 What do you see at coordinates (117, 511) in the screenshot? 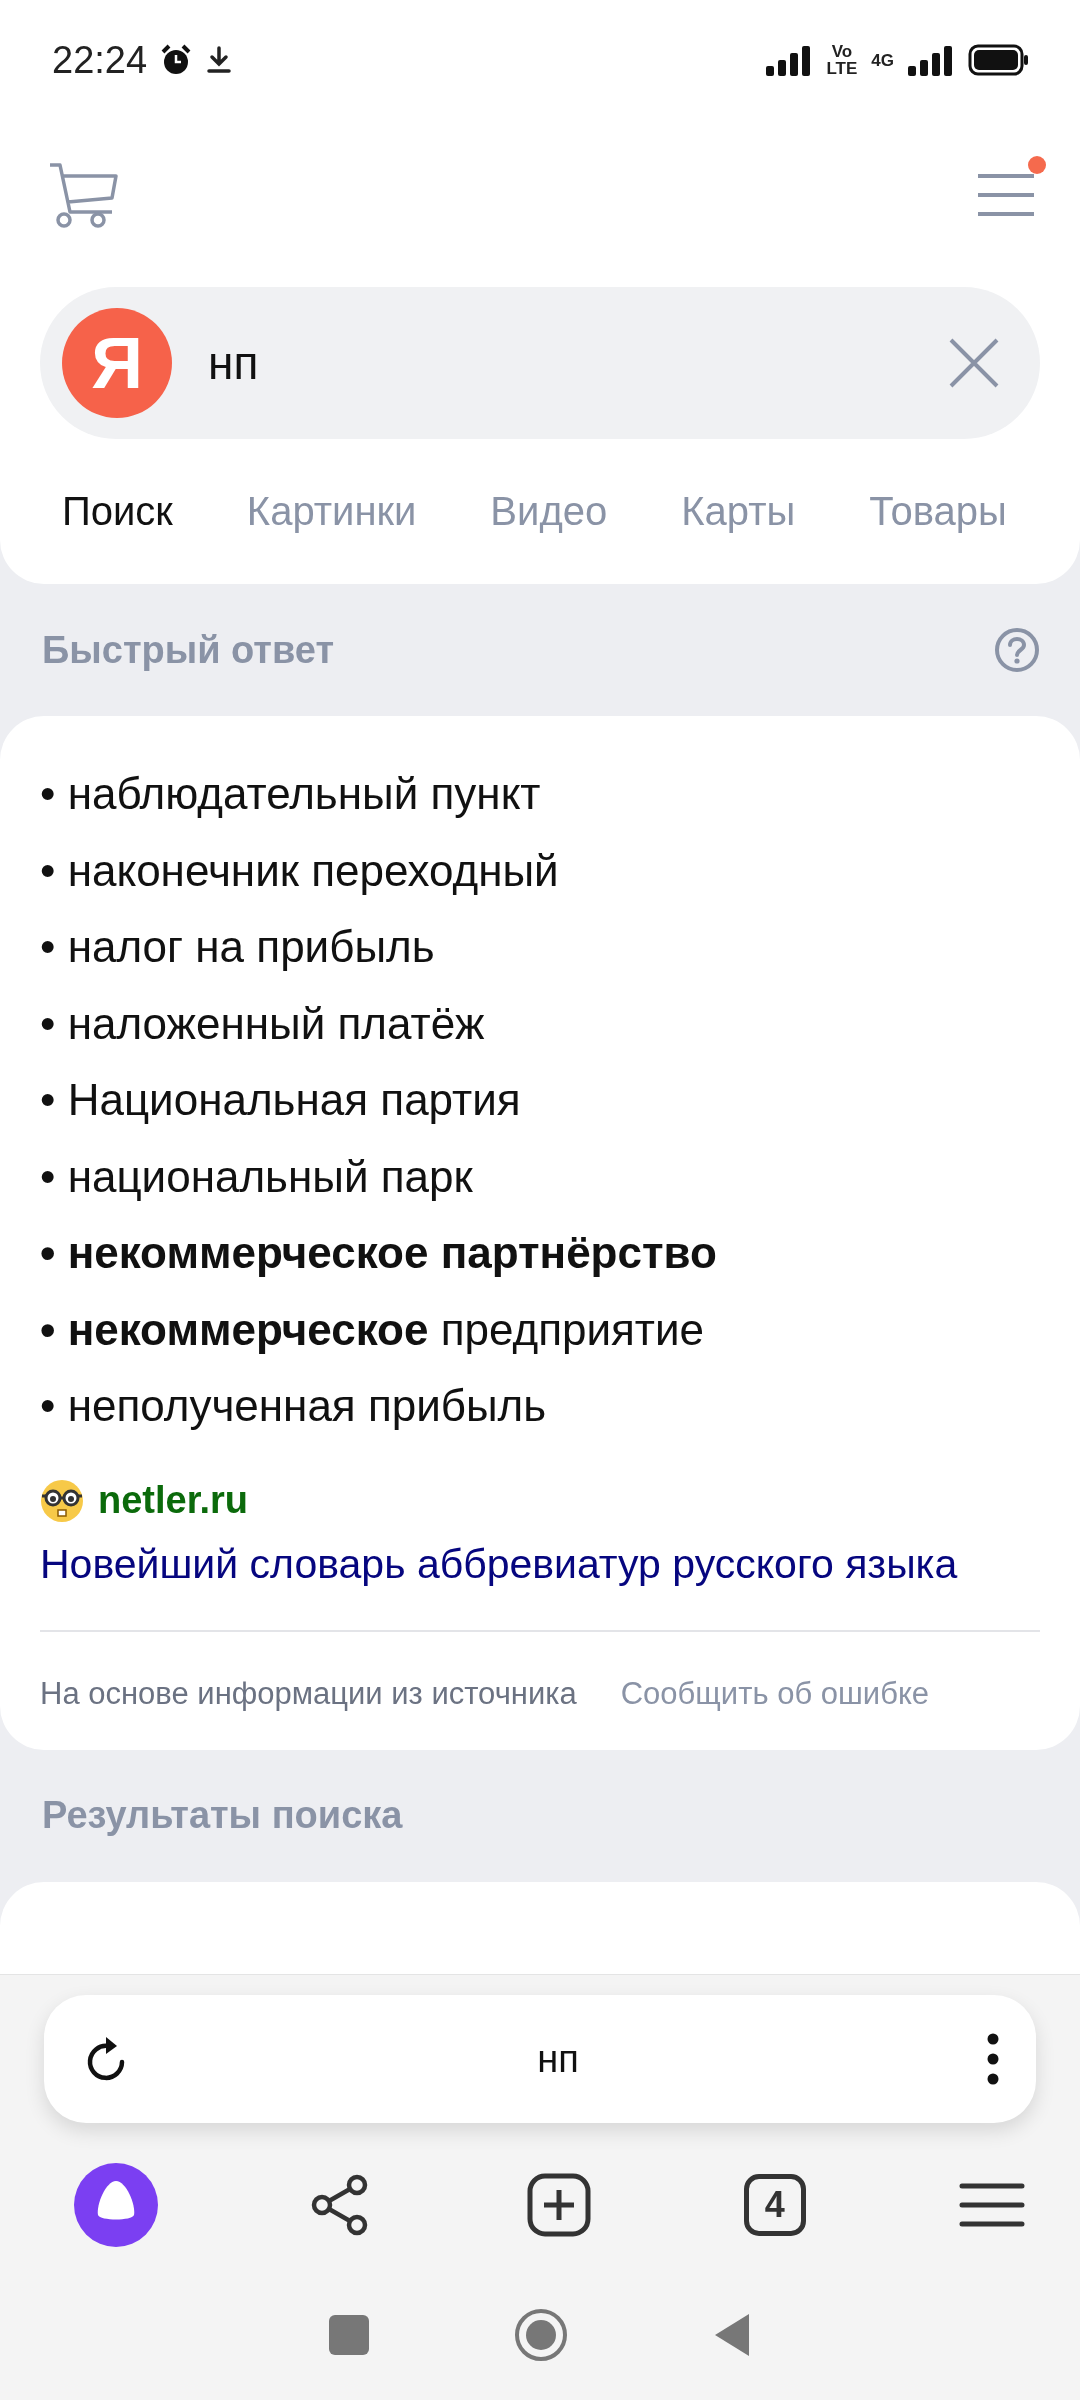
I see `search-tab: Поиск` at bounding box center [117, 511].